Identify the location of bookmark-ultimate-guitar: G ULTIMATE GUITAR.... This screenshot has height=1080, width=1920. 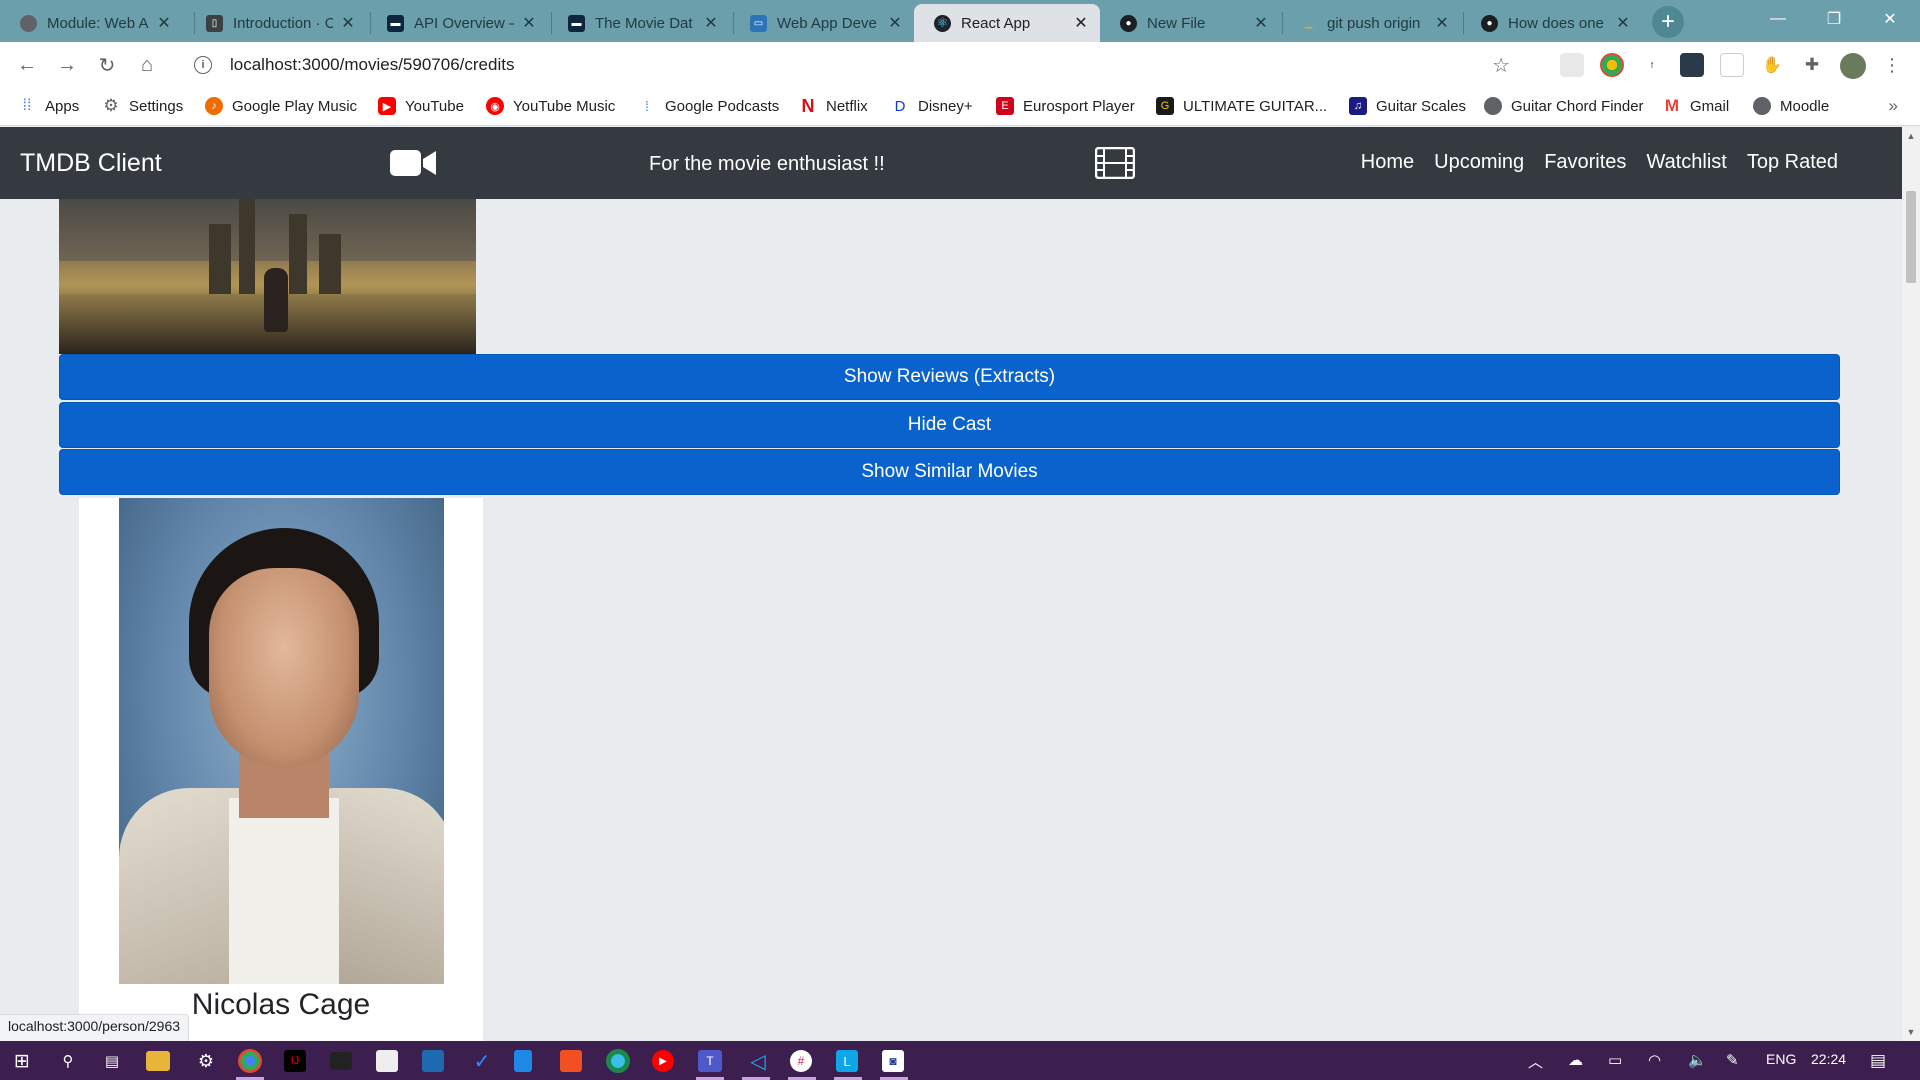
(1241, 106).